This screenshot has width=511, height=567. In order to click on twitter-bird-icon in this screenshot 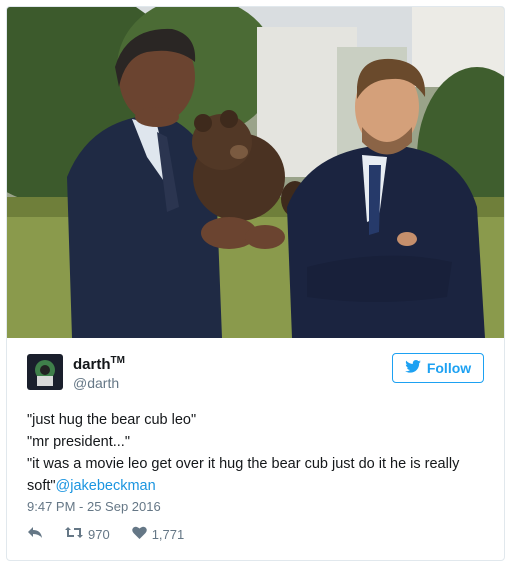, I will do `click(413, 368)`.